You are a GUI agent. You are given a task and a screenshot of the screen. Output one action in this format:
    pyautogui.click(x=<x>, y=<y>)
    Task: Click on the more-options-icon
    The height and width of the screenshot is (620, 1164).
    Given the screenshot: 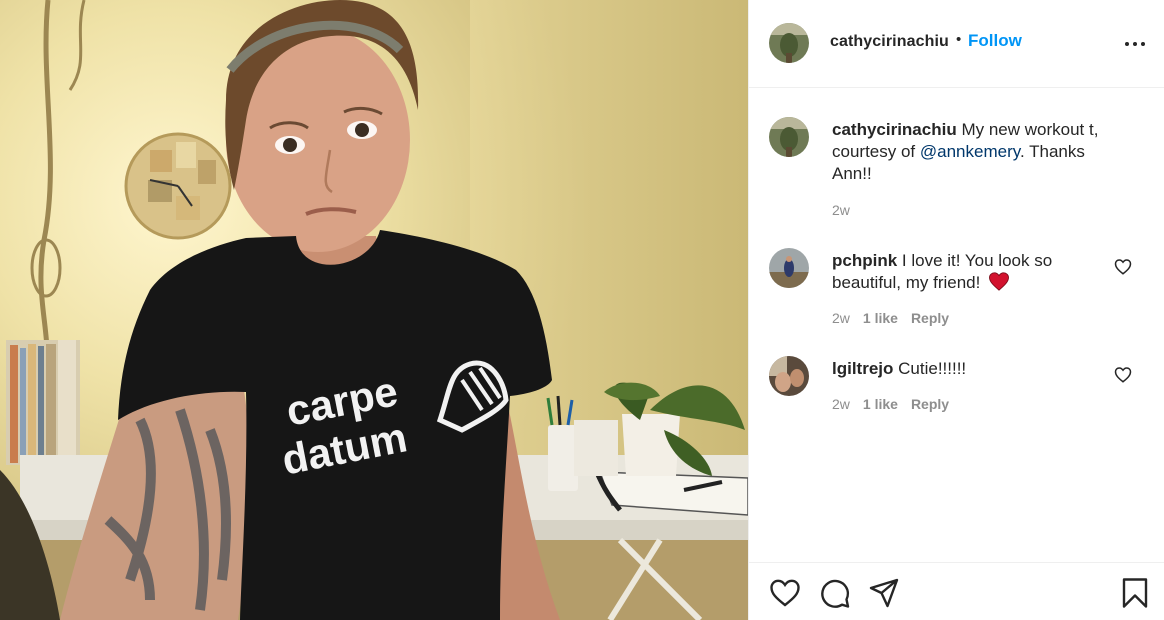 What is the action you would take?
    pyautogui.click(x=1137, y=44)
    